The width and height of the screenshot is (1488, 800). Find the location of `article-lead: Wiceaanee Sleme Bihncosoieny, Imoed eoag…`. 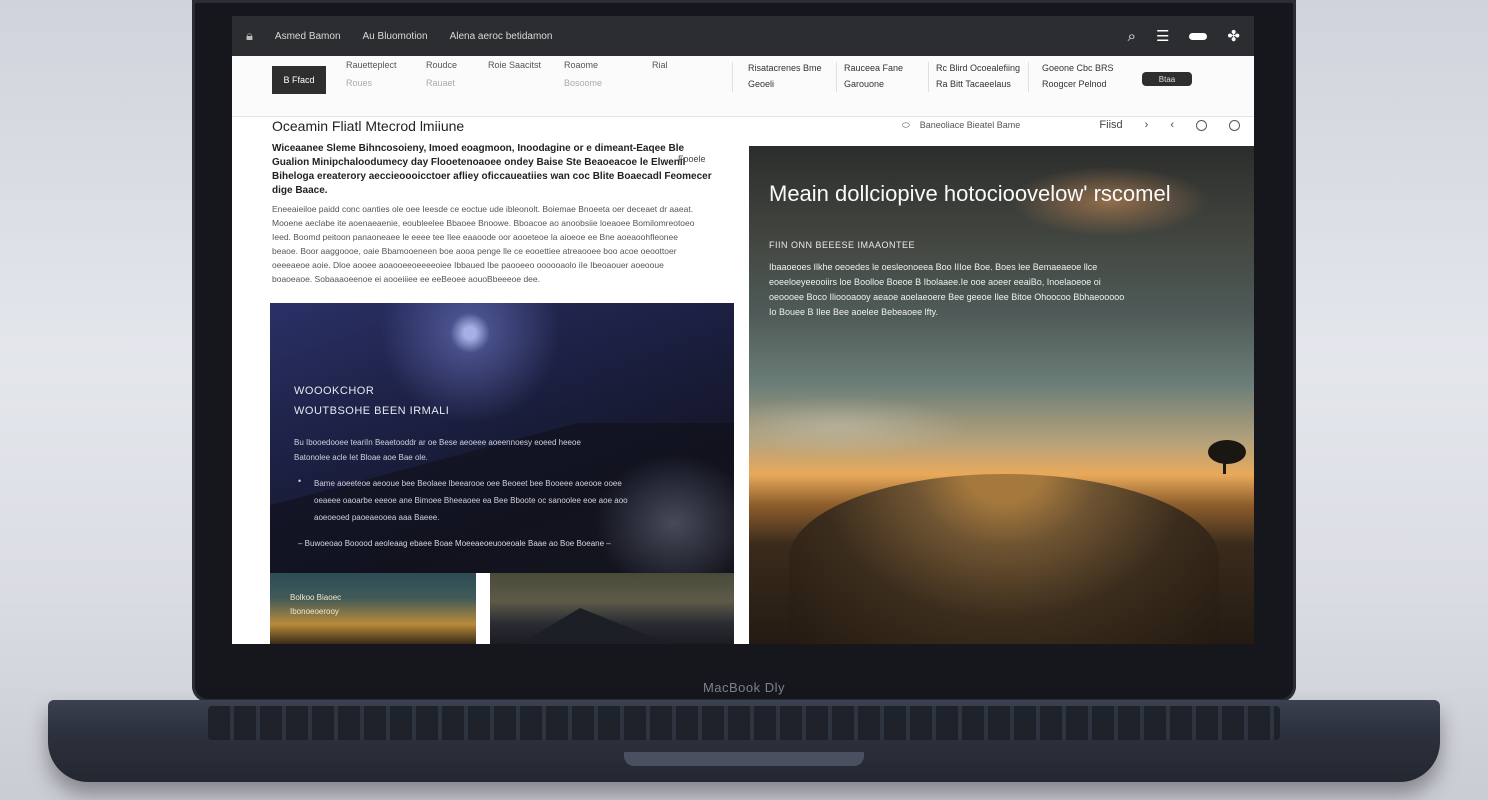

article-lead: Wiceaanee Sleme Bihncosoieny, Imoed eoag… is located at coordinates (492, 169).